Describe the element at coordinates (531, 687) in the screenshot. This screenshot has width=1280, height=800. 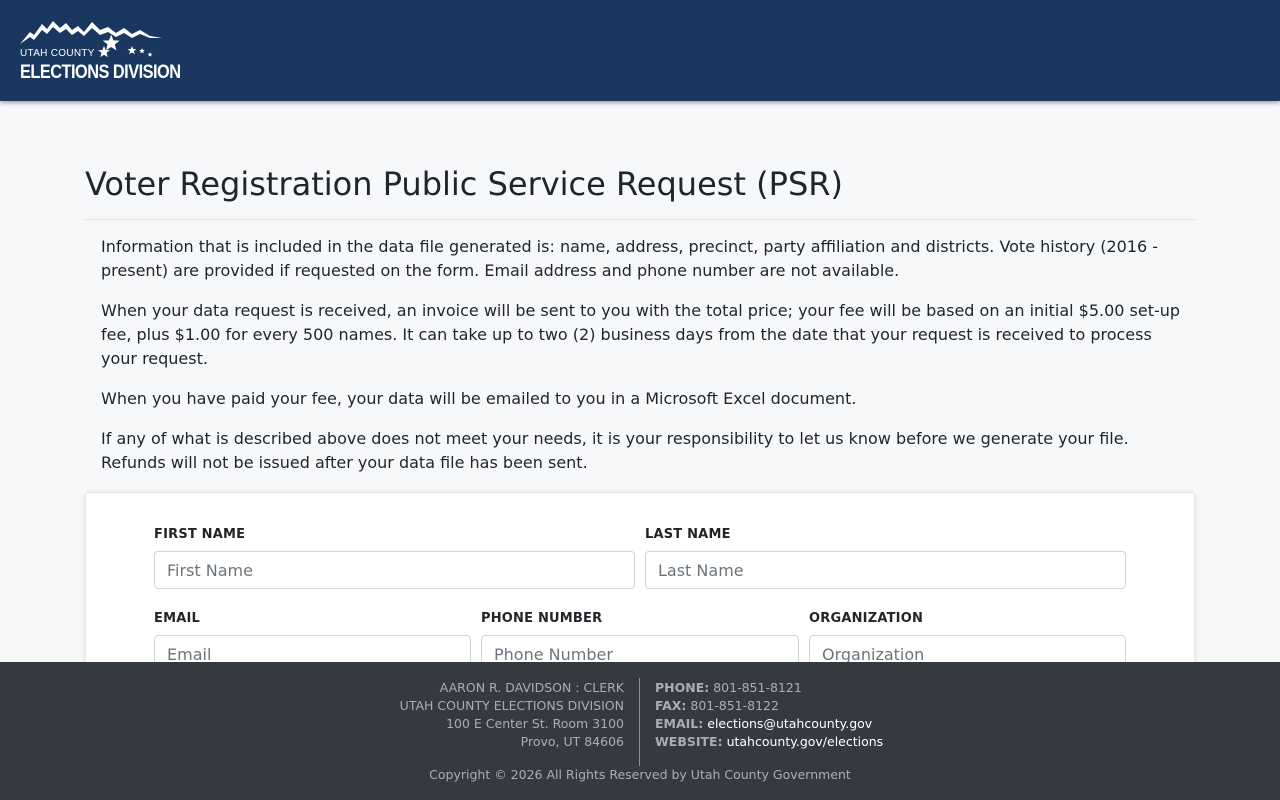
I see `footer-clerk-name: AARON R. DAVIDSON : CLERK` at that location.